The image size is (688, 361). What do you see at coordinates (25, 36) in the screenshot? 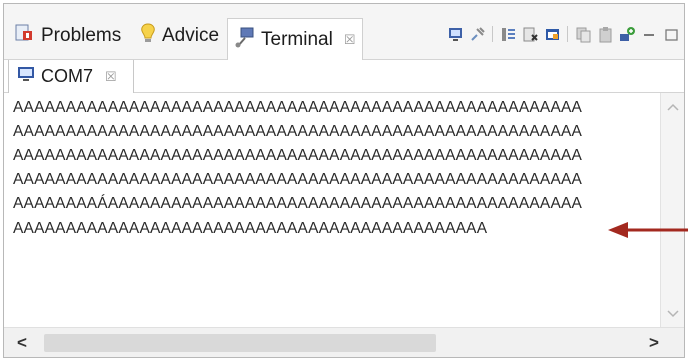
I see `problems-icon` at bounding box center [25, 36].